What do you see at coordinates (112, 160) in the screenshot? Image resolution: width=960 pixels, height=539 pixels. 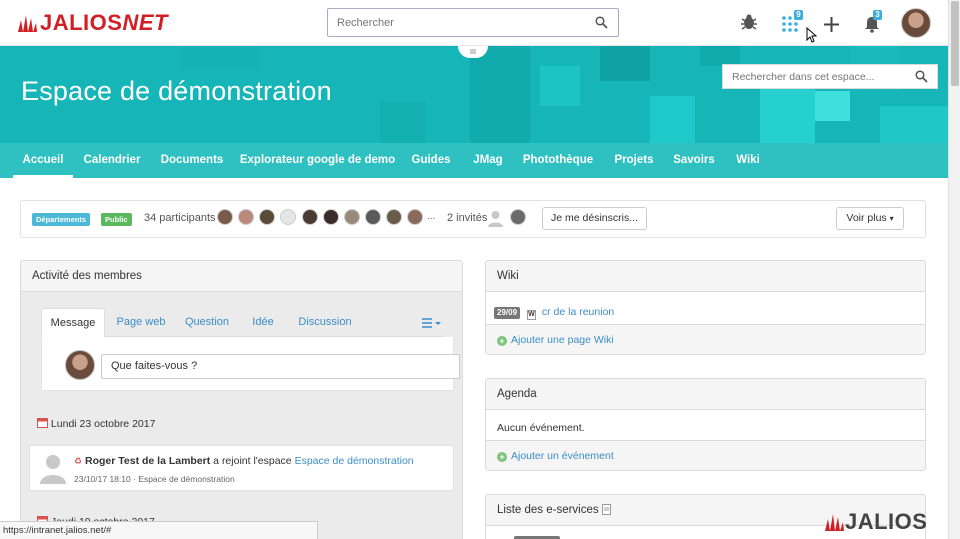 I see `nav-calendrier: Calendrier` at bounding box center [112, 160].